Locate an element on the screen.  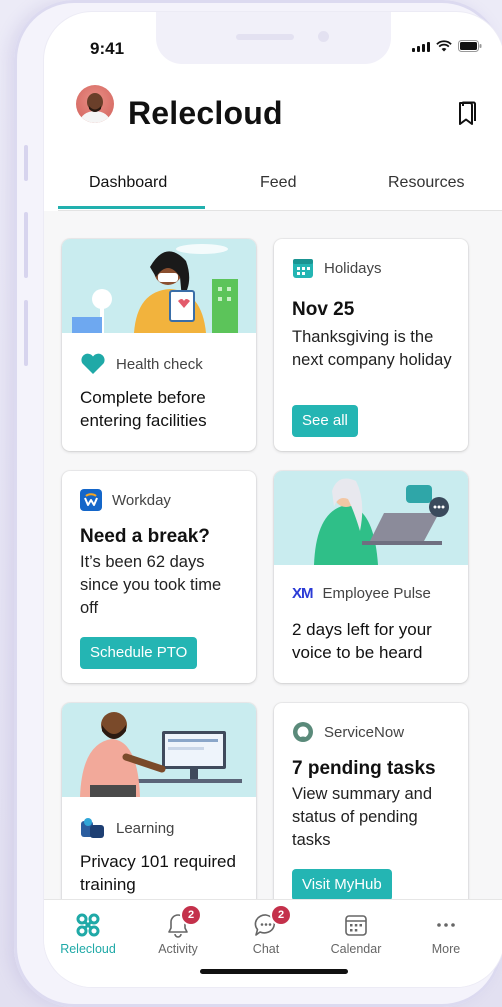
servicenow-meta: ServiceNow is located at coordinates (348, 732).